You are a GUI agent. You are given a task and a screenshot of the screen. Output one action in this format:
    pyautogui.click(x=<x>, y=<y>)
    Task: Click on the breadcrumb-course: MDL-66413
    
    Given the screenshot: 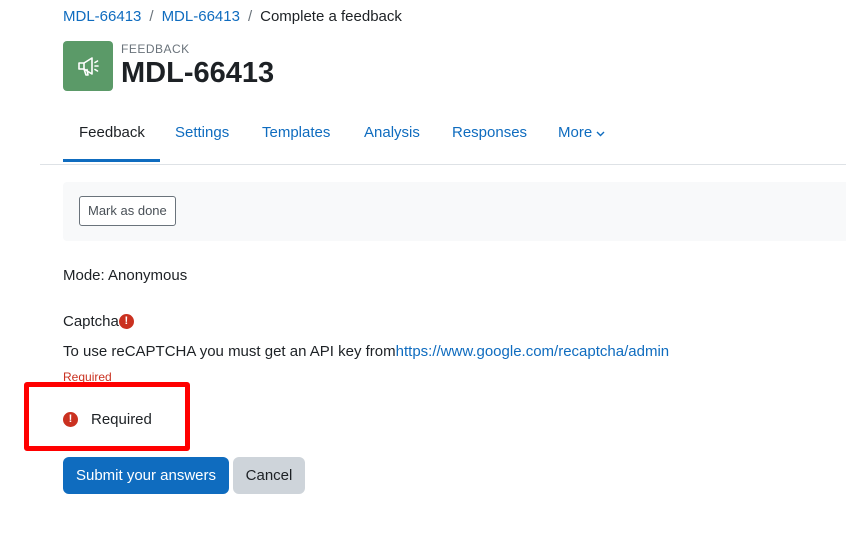 What is the action you would take?
    pyautogui.click(x=102, y=17)
    